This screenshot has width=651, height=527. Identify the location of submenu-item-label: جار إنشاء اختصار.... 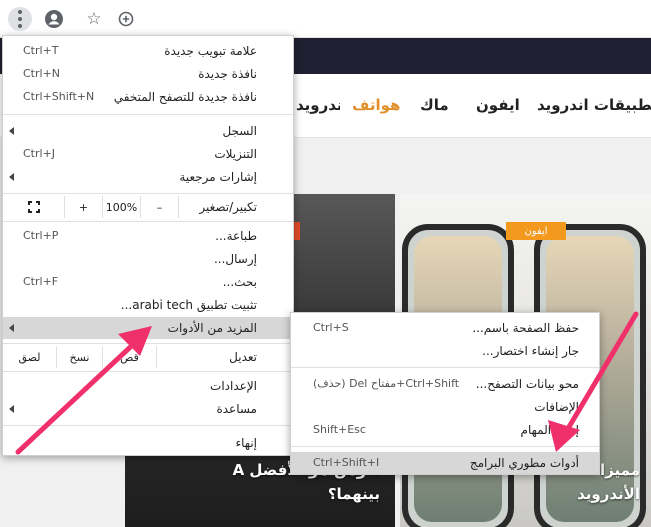
(530, 351).